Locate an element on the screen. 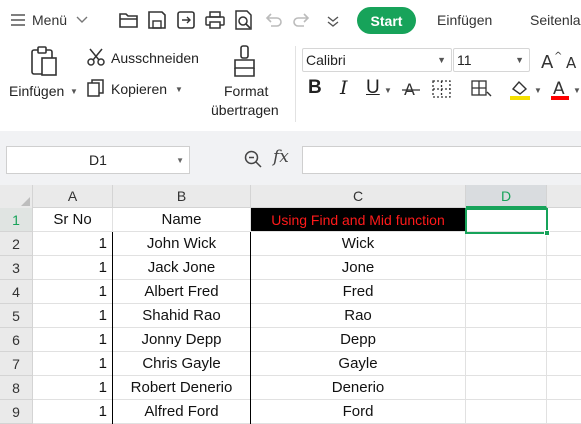 The width and height of the screenshot is (581, 424). cell-b: Robert Denerio is located at coordinates (182, 388).